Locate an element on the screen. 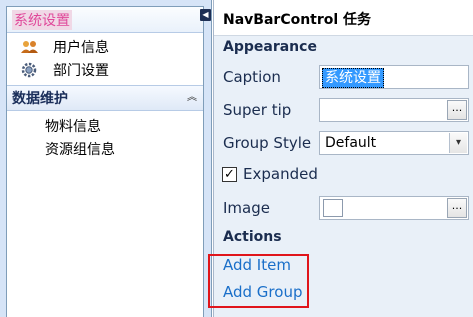 The image size is (473, 317). expanded-checkbox: ✓ is located at coordinates (229, 174).